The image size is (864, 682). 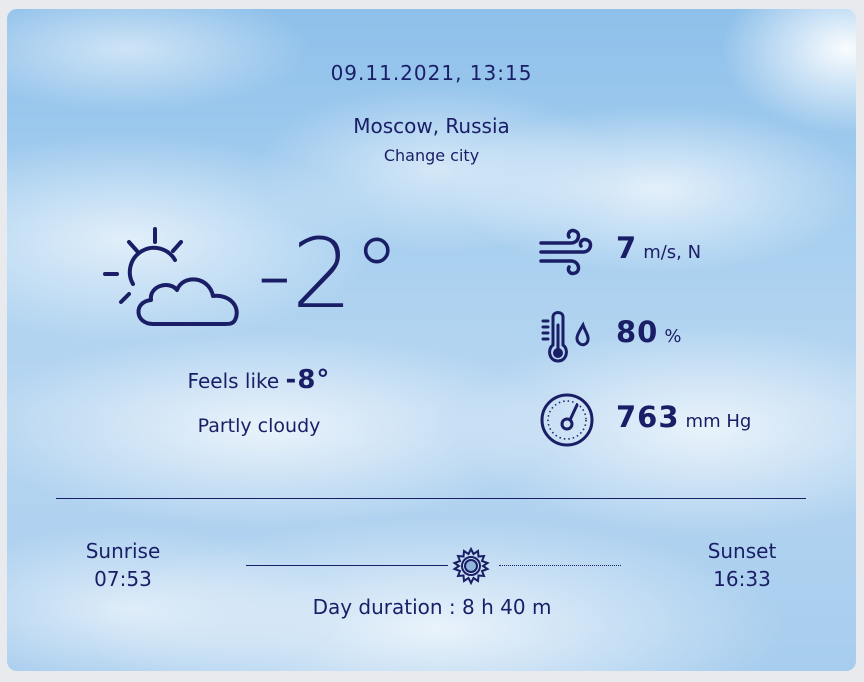 I want to click on sunrise-label: Sunrise, so click(x=123, y=551).